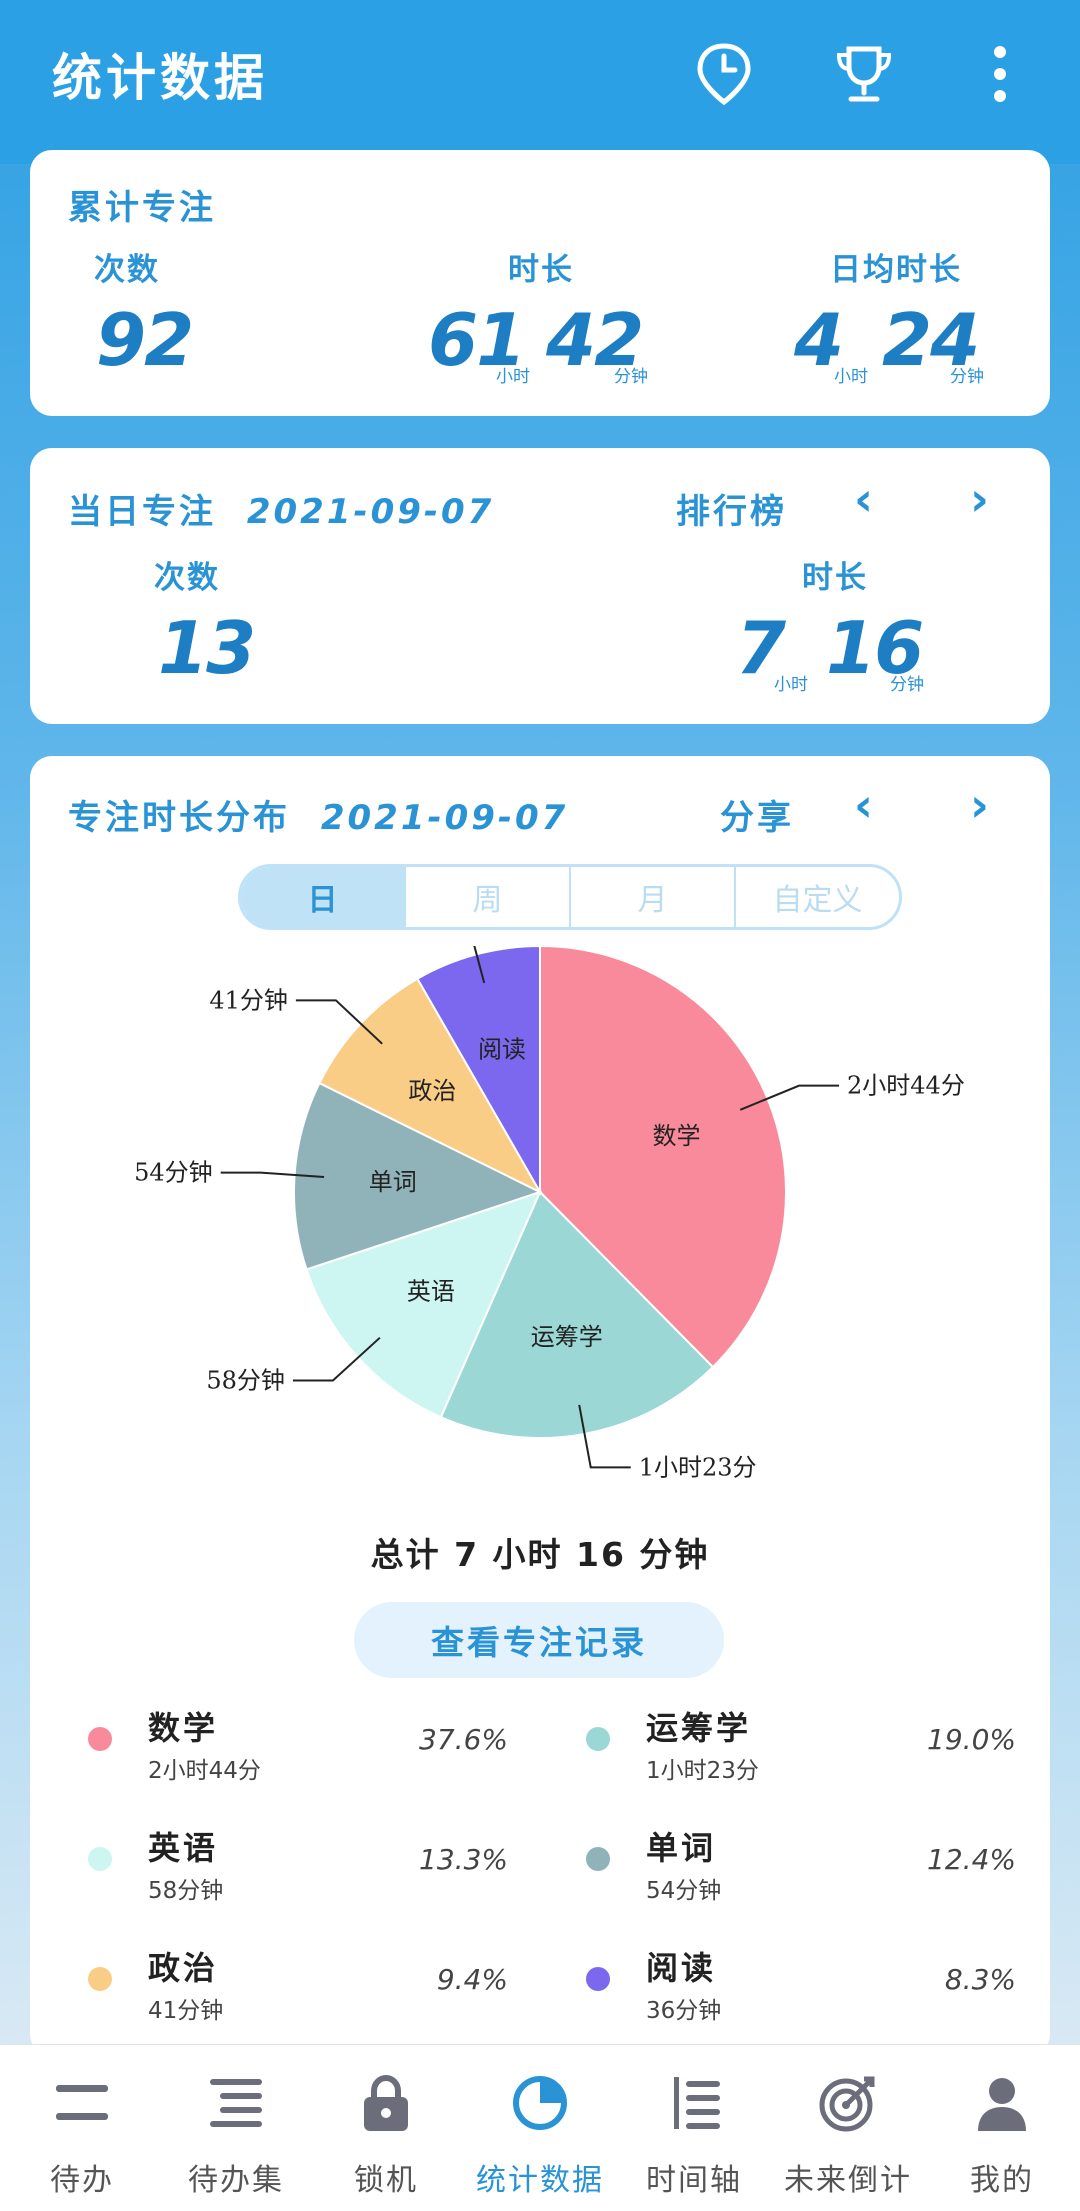  What do you see at coordinates (1002, 2104) in the screenshot?
I see `user-icon` at bounding box center [1002, 2104].